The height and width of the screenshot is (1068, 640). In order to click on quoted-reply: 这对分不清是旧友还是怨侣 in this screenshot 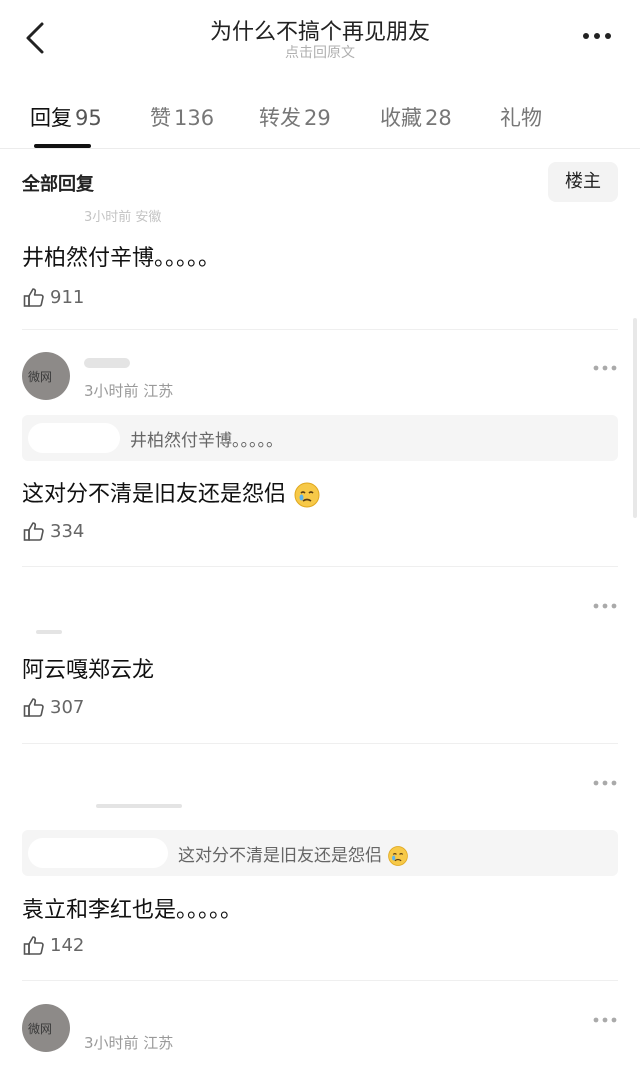, I will do `click(320, 853)`.